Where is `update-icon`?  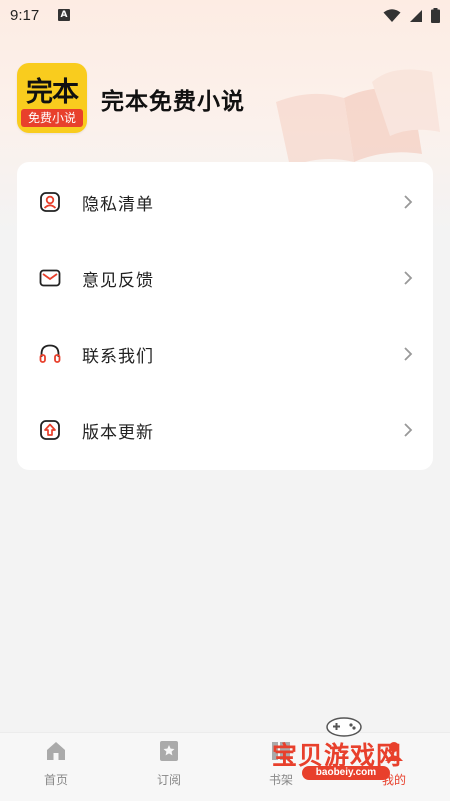
update-icon is located at coordinates (50, 430).